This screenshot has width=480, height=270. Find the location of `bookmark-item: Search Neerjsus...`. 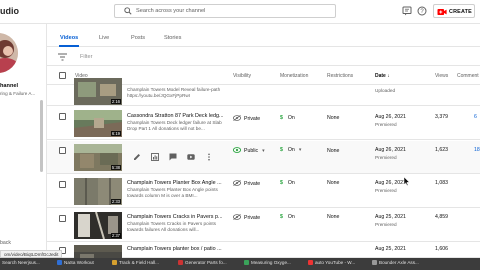

bookmark-item: Search Neerjsus... is located at coordinates (21, 262).